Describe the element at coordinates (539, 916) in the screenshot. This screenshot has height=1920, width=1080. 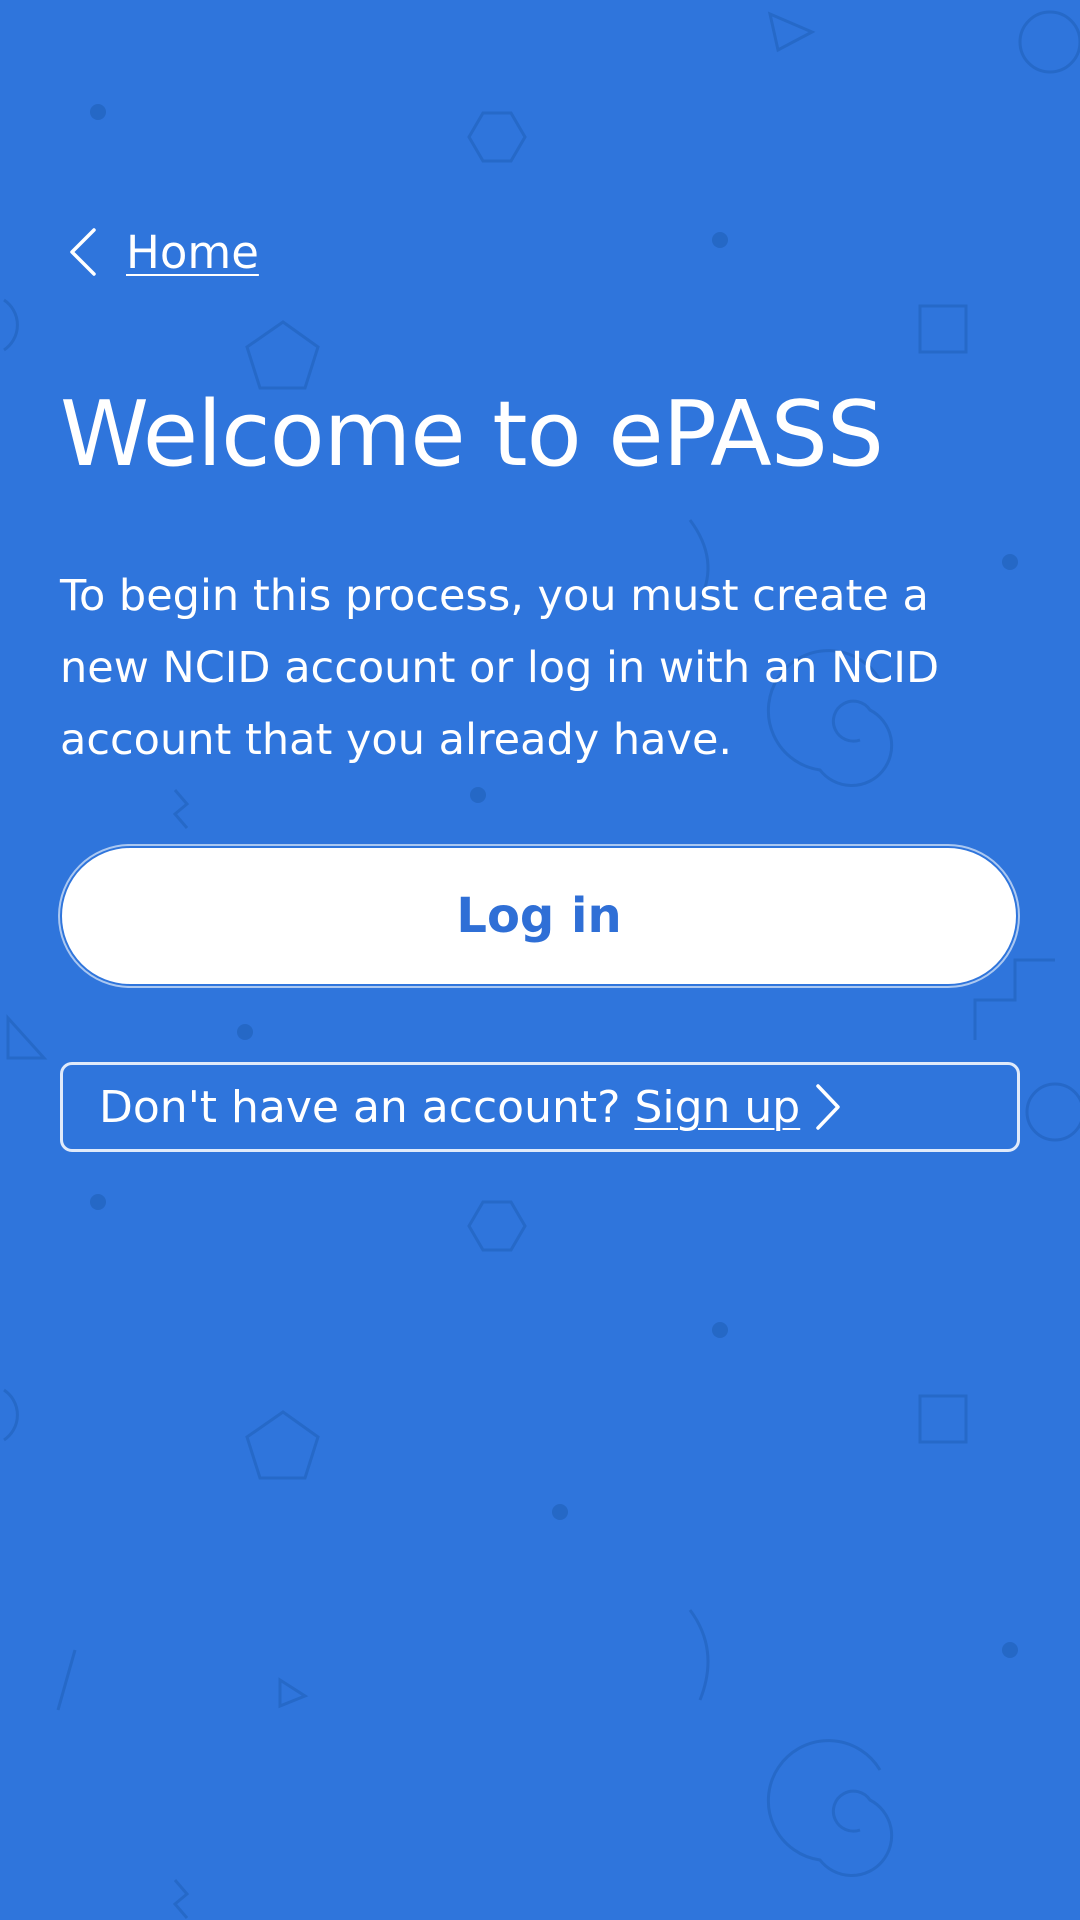
I see `login-button: Log in` at that location.